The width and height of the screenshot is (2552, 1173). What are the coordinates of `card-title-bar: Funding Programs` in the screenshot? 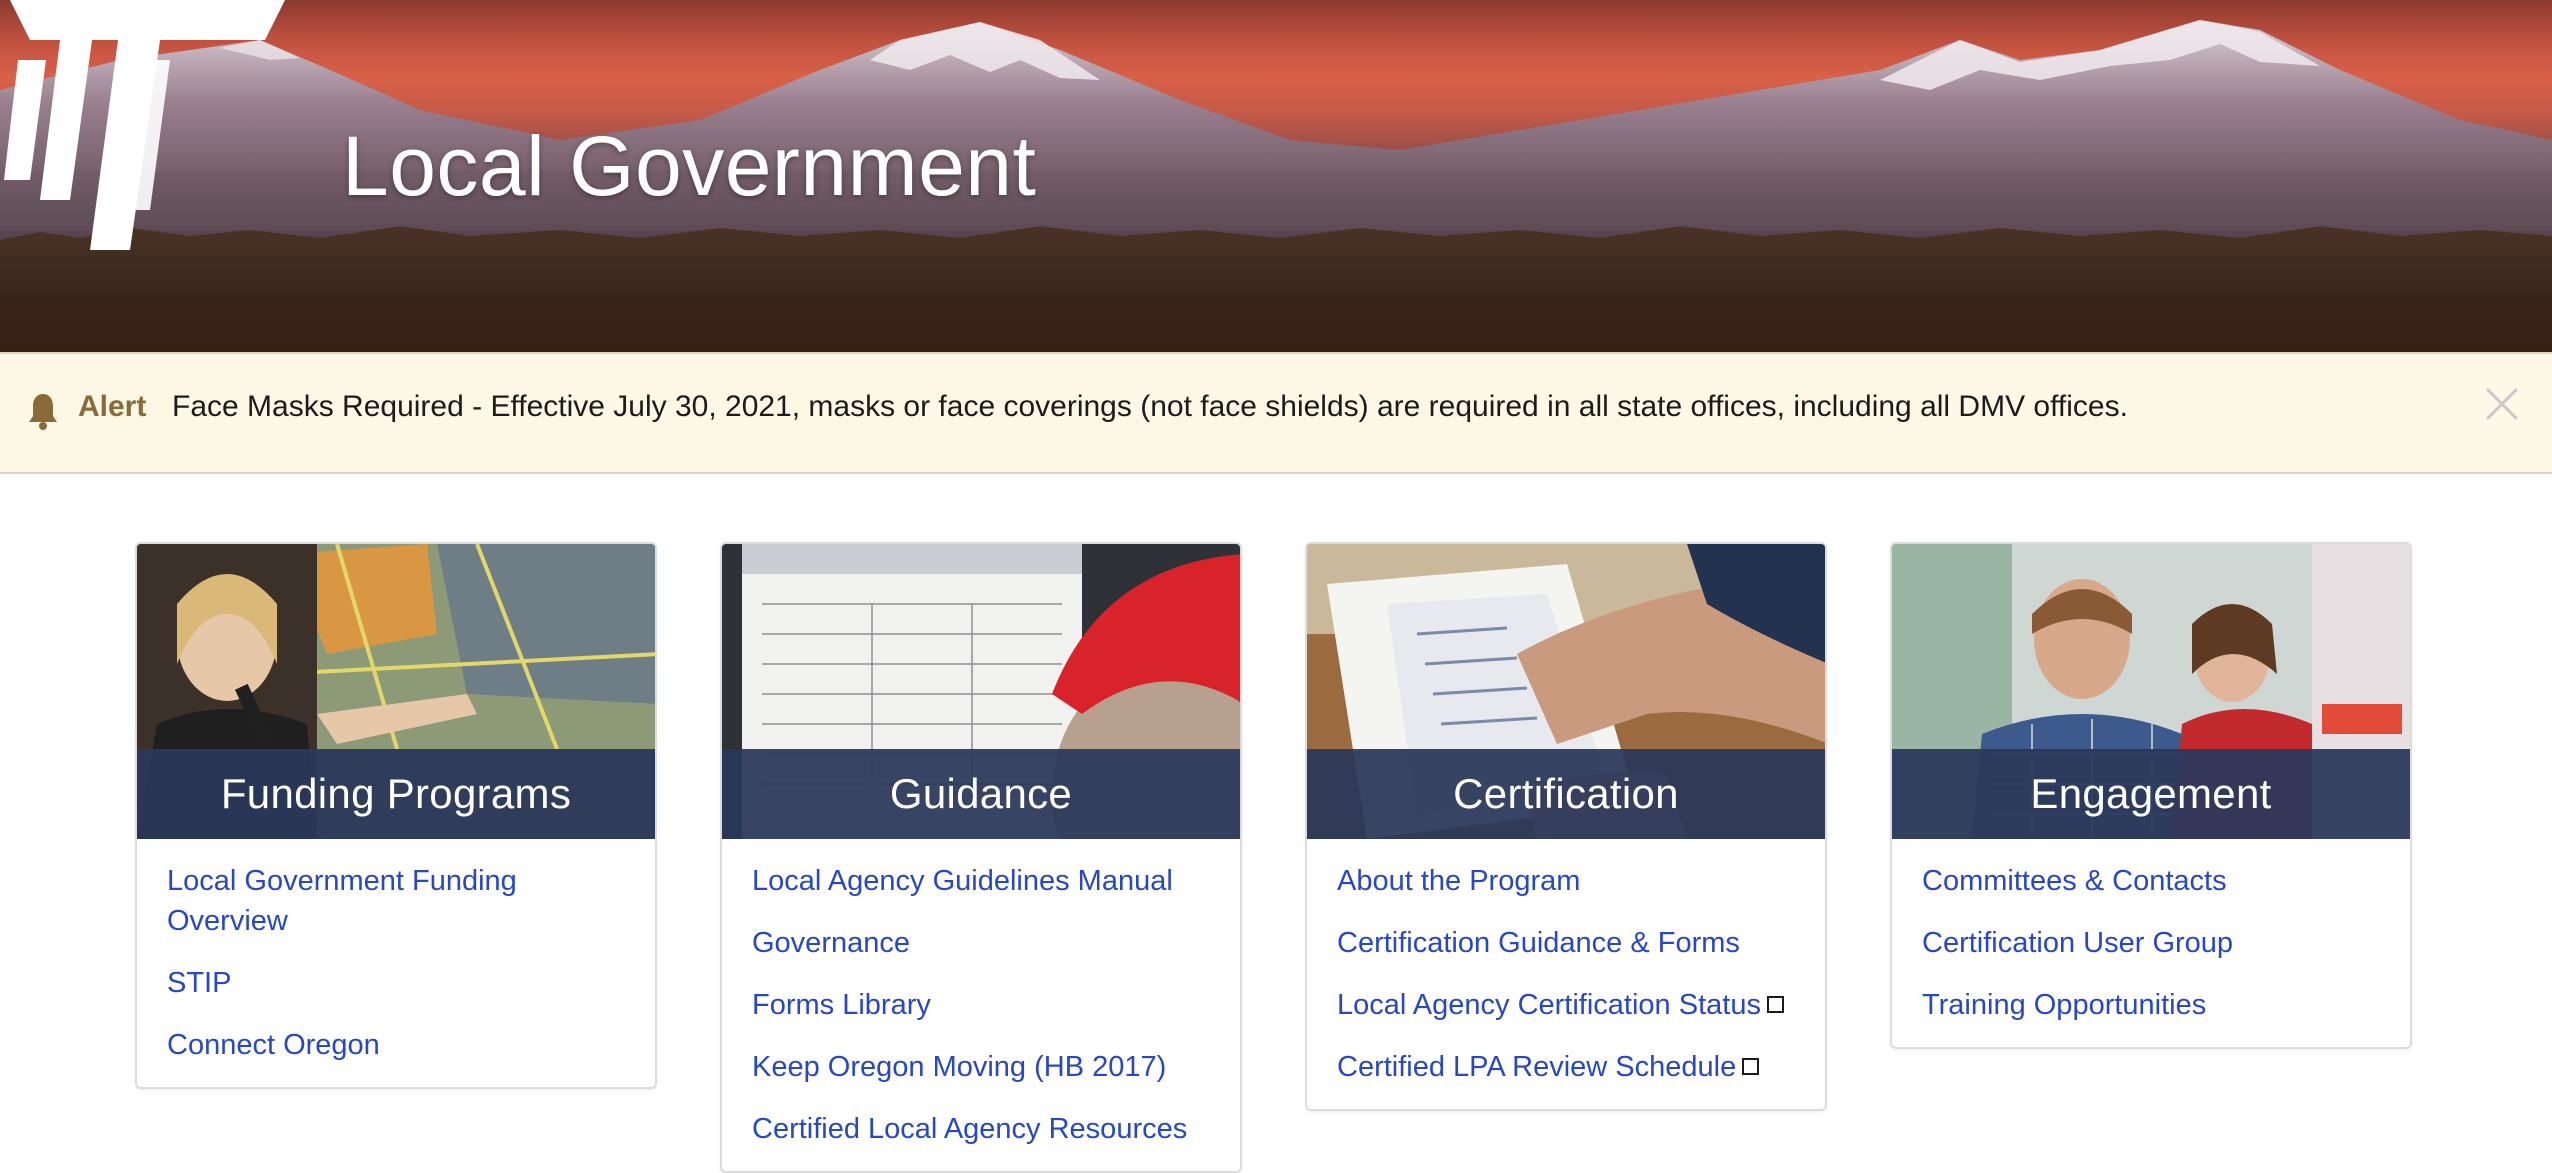 It's located at (396, 794).